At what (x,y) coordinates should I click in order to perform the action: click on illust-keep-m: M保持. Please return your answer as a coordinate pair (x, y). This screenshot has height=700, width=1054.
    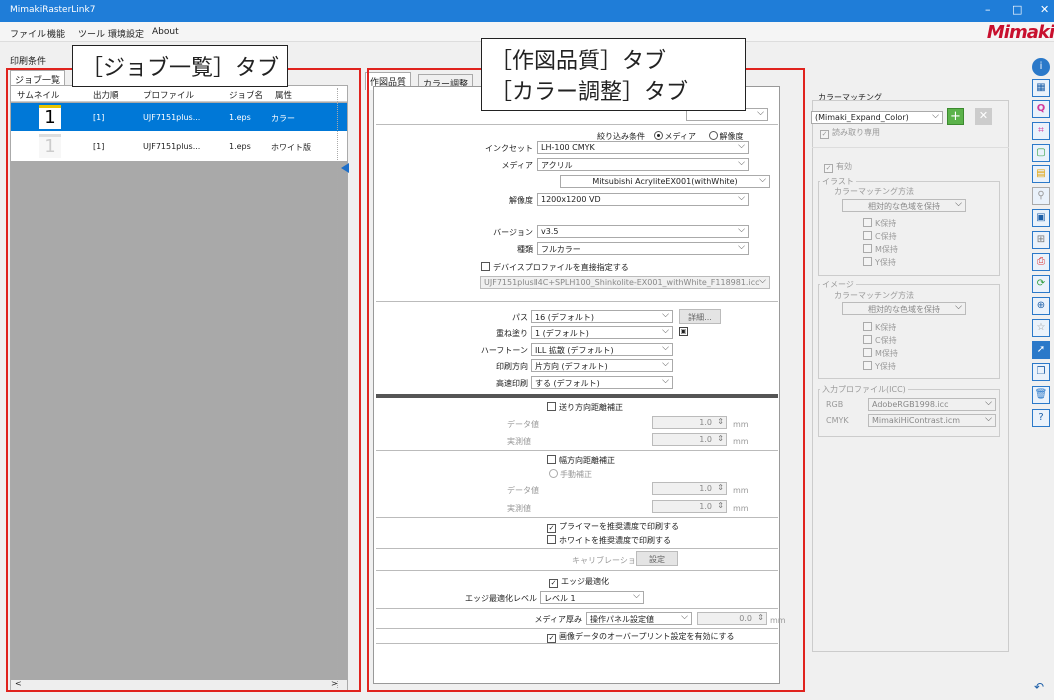
    Looking at the image, I should click on (880, 249).